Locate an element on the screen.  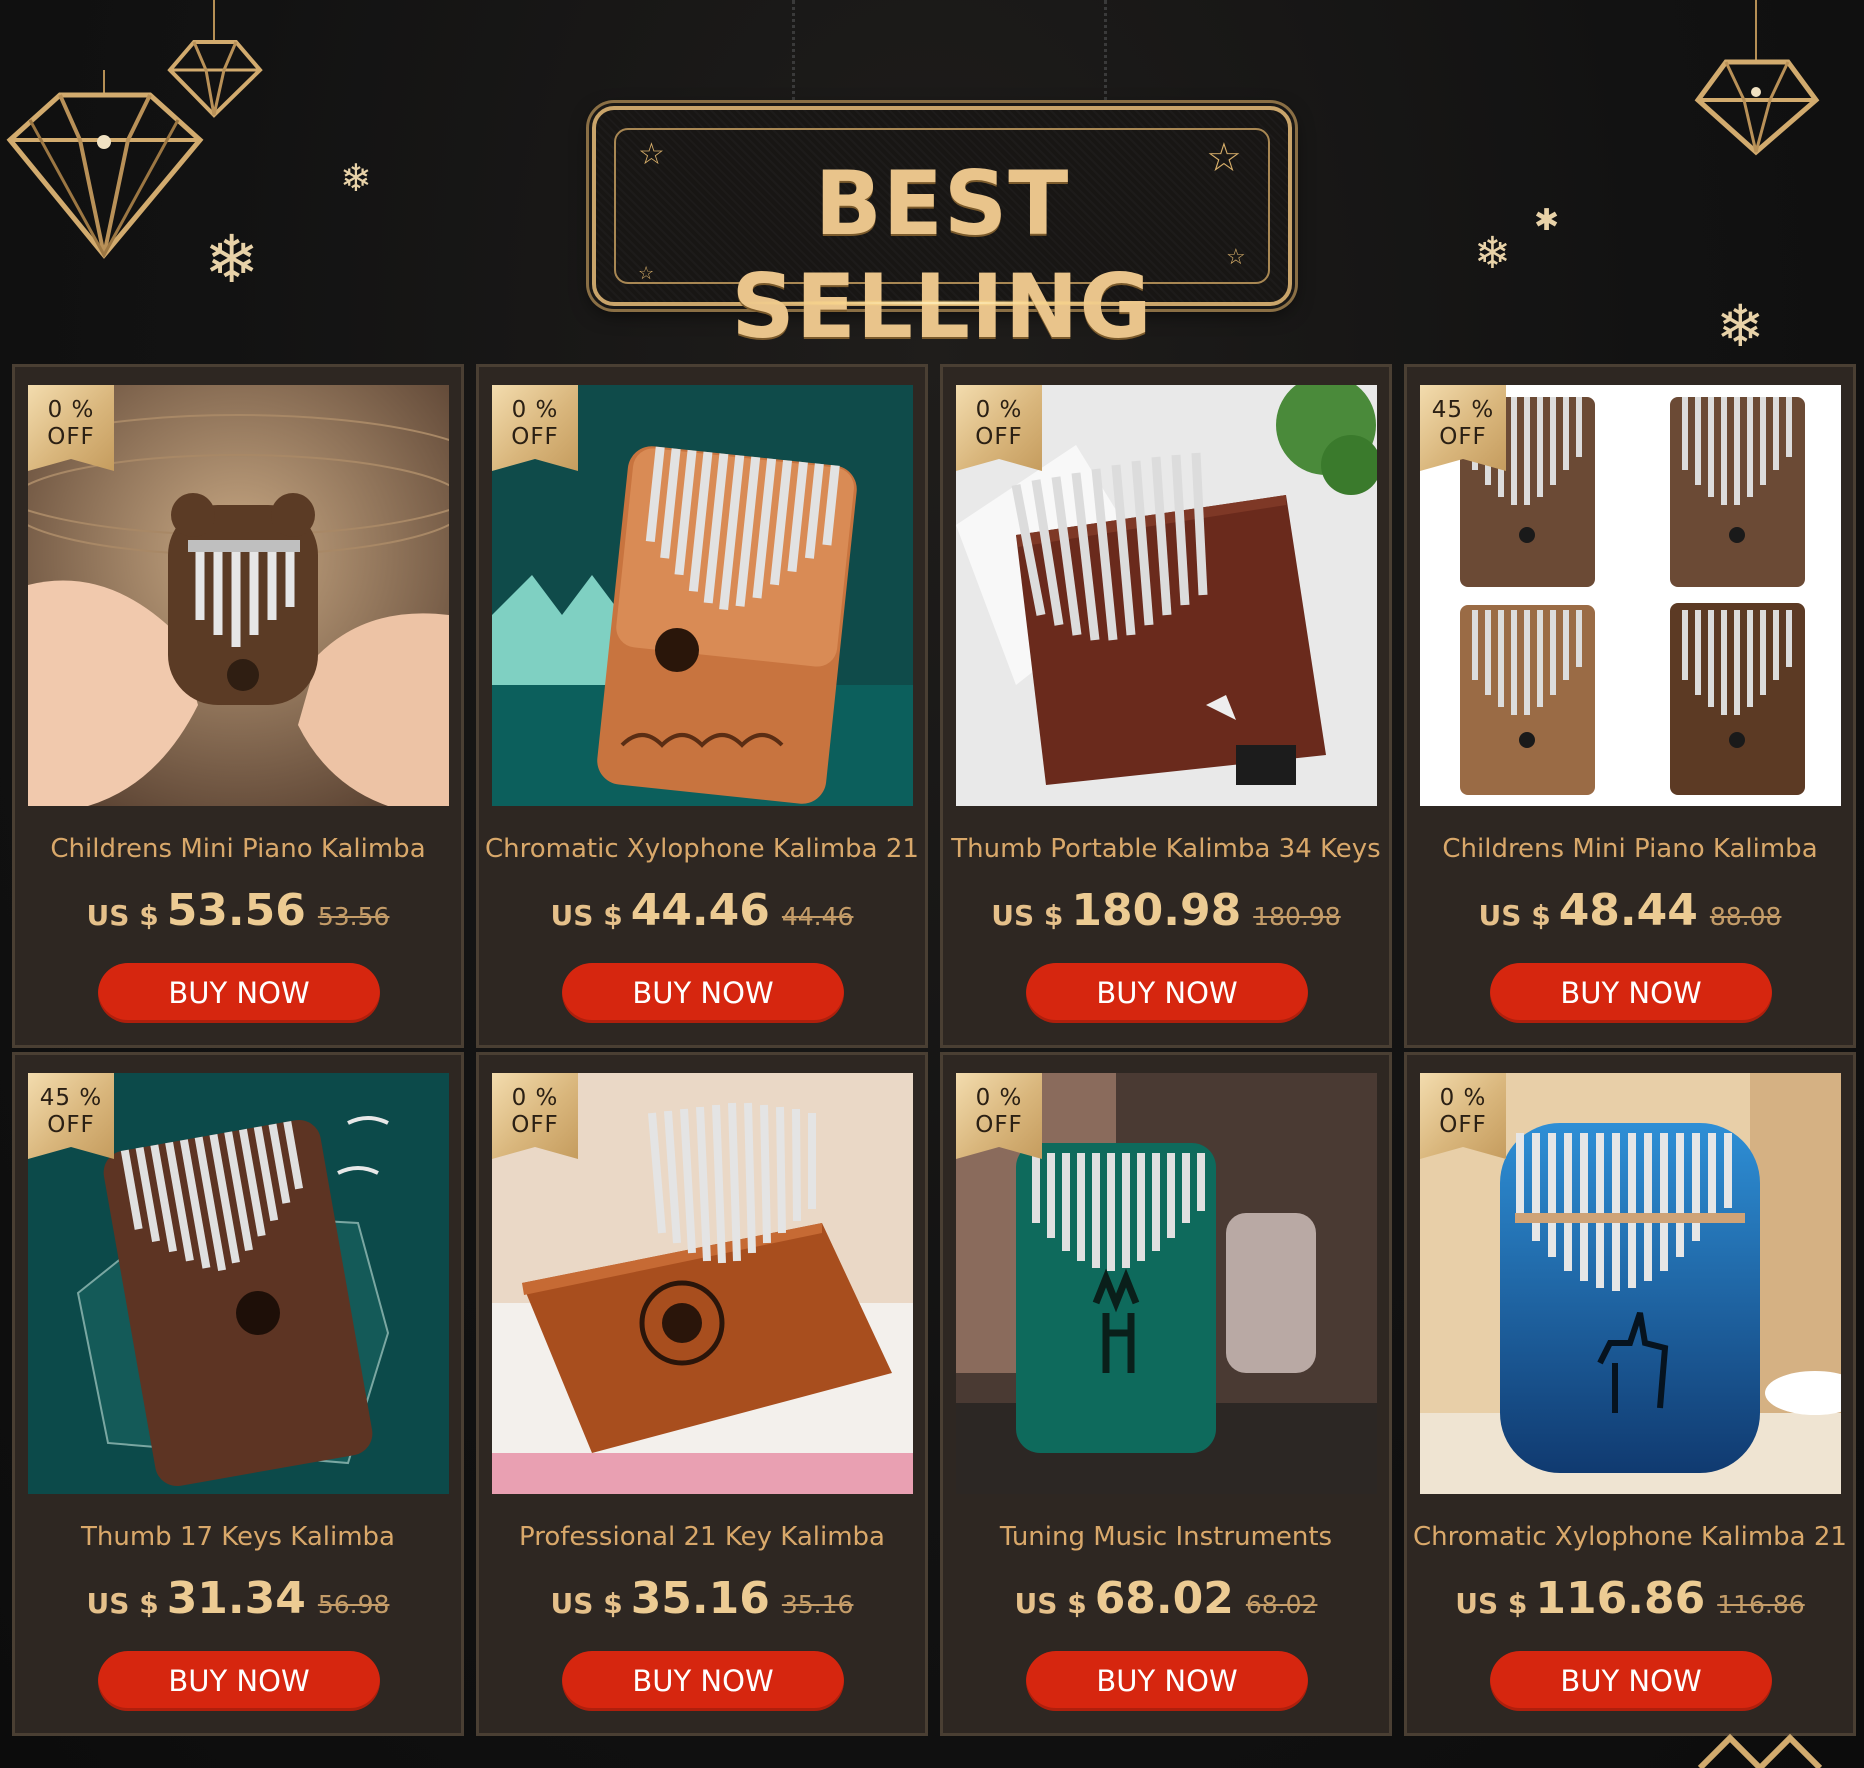
product-name: Tuning Music Instruments is located at coordinates (1166, 1537).